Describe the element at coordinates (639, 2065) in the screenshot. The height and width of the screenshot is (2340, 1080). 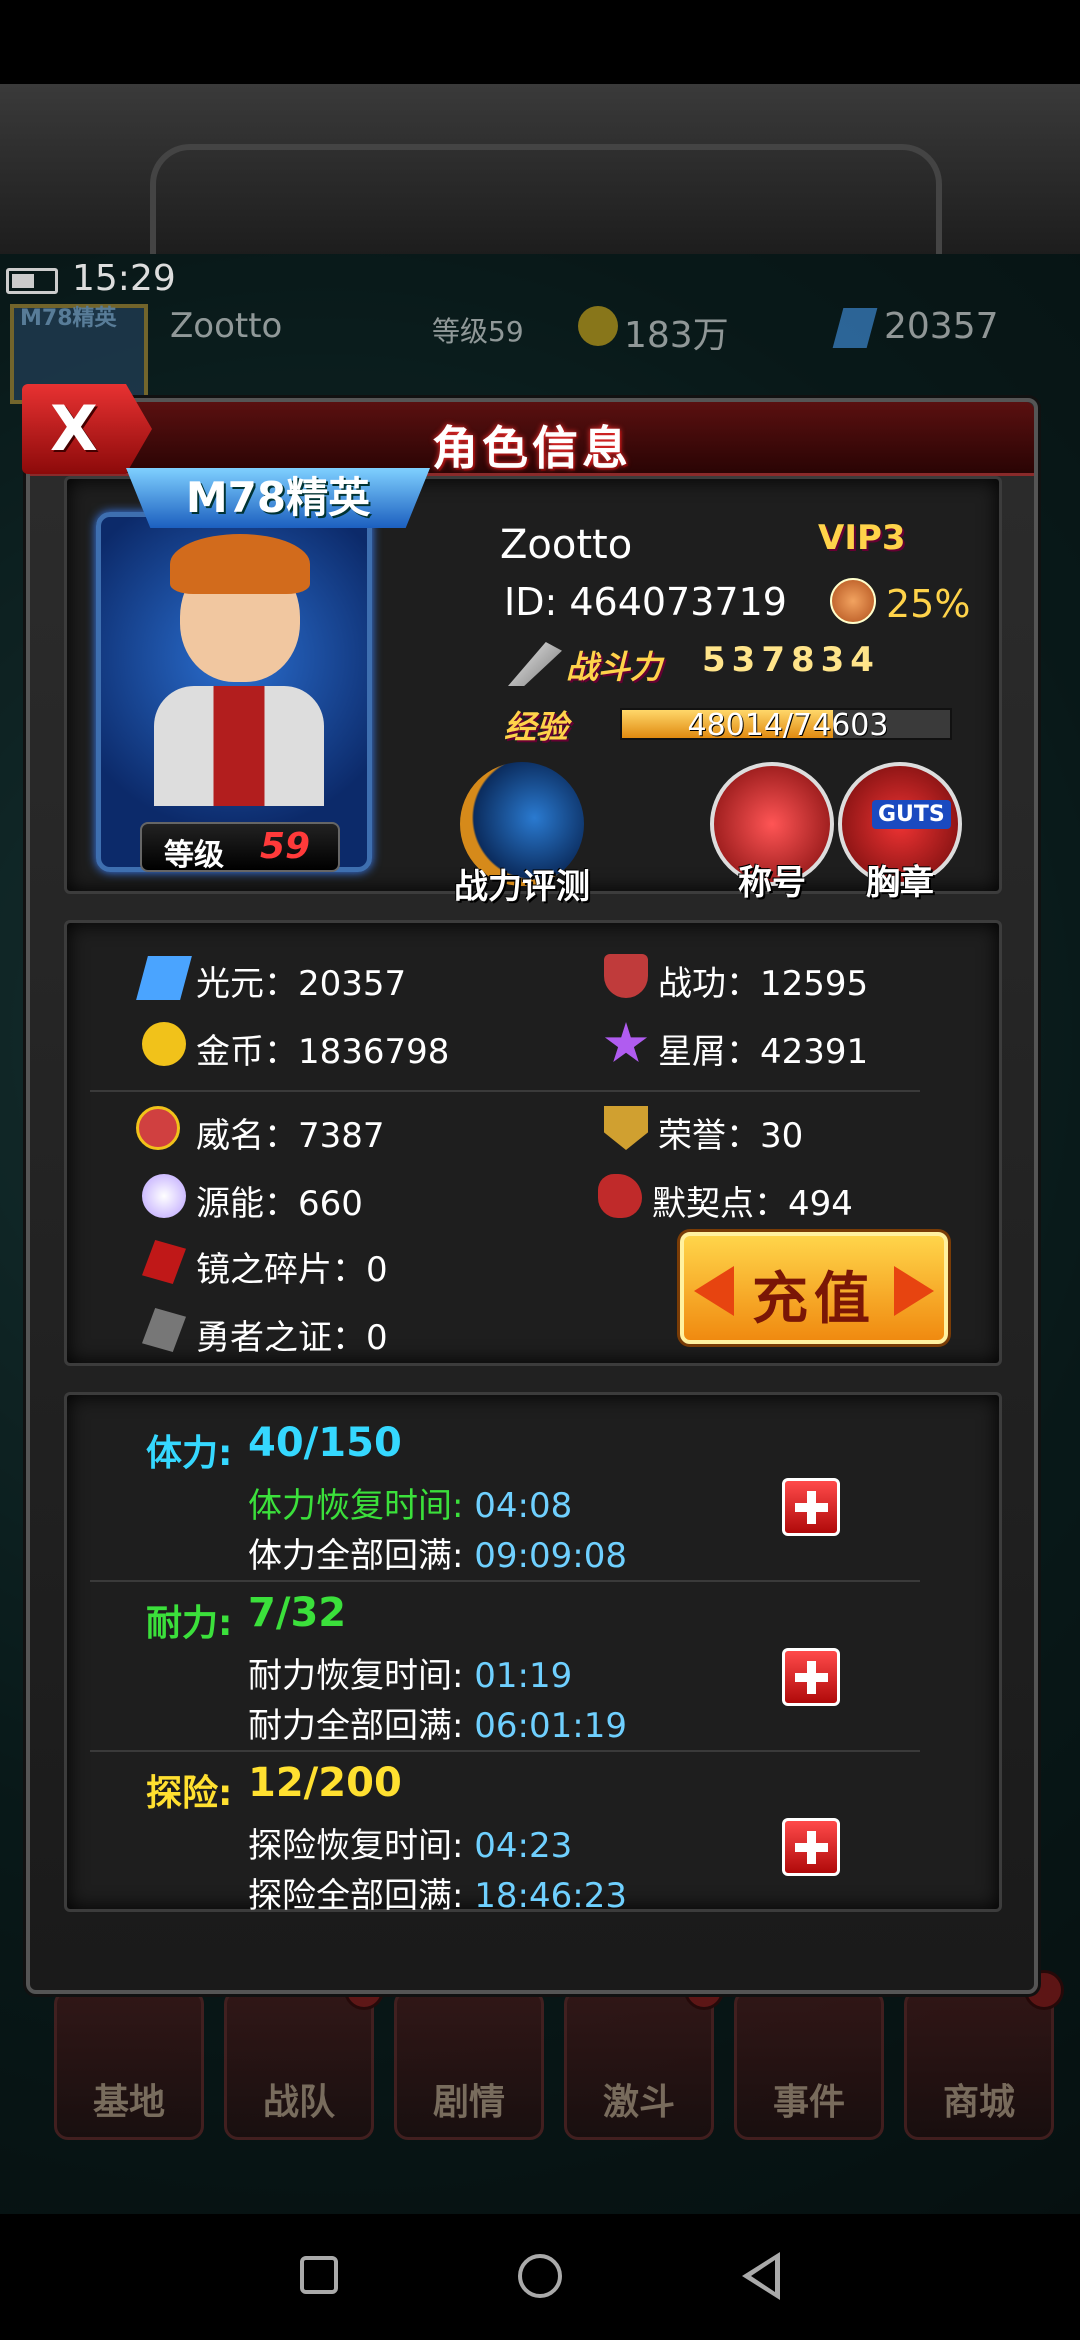
I see `nav-battle: 激斗` at that location.